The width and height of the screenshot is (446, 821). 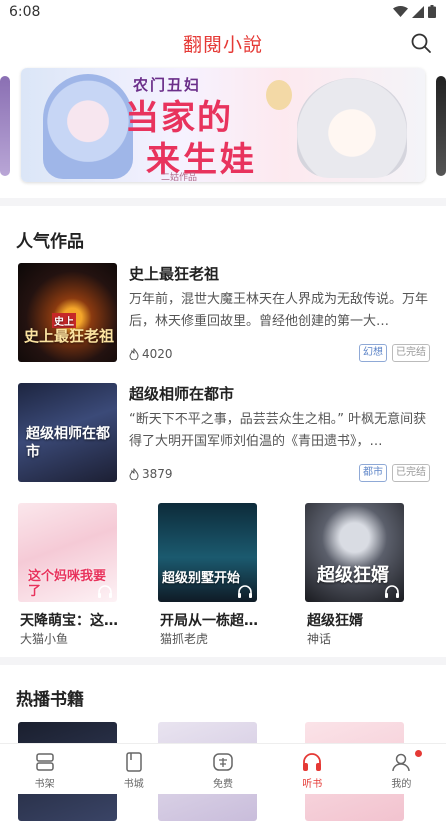 What do you see at coordinates (441, 126) in the screenshot?
I see `banner-next-peek` at bounding box center [441, 126].